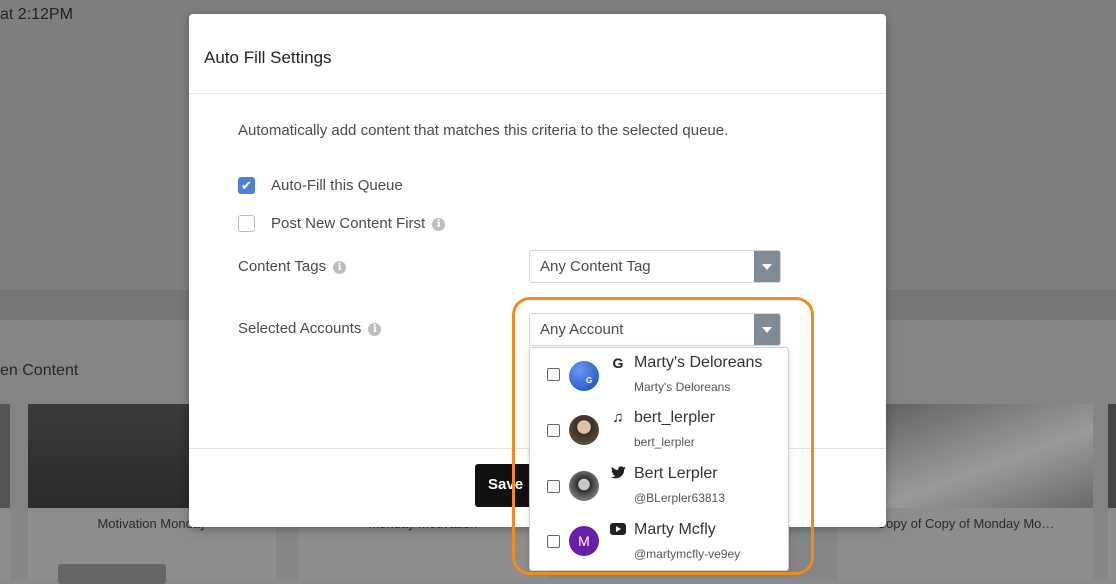 This screenshot has width=1116, height=584. Describe the element at coordinates (246, 185) in the screenshot. I see `autofill-checkbox: ✔` at that location.